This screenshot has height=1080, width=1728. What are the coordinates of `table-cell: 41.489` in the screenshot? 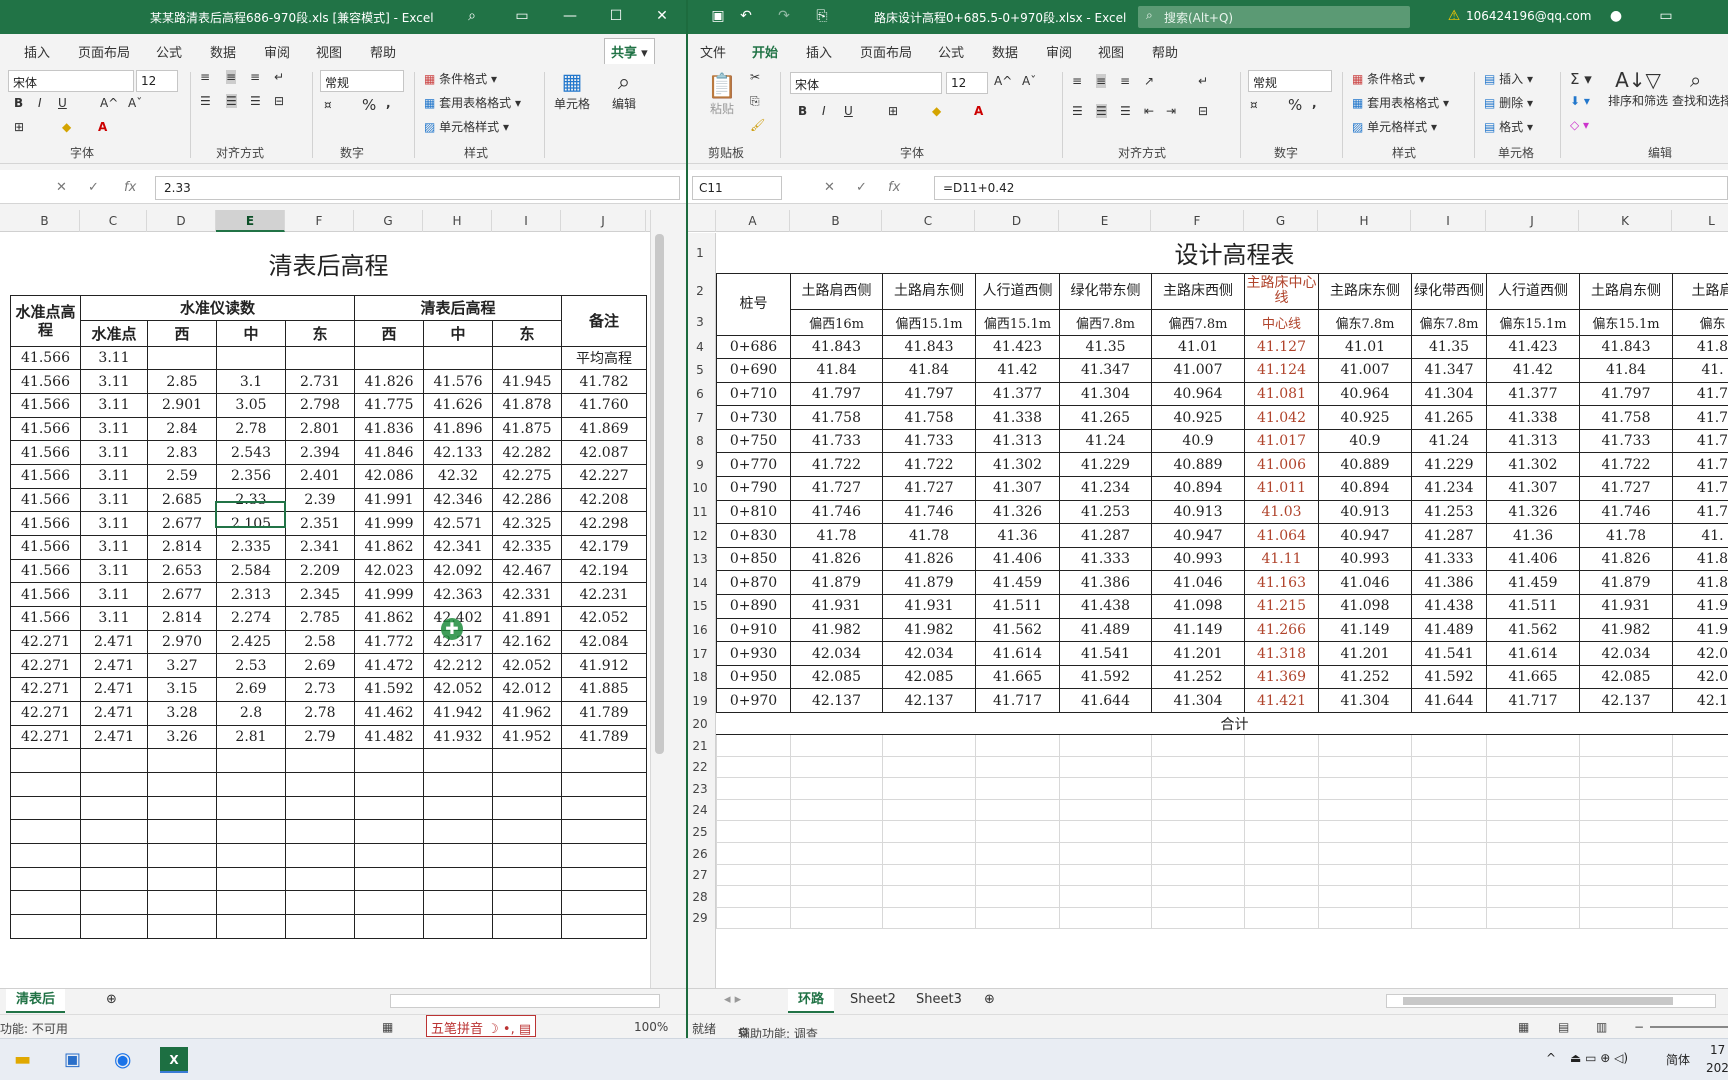 It's located at (1105, 630).